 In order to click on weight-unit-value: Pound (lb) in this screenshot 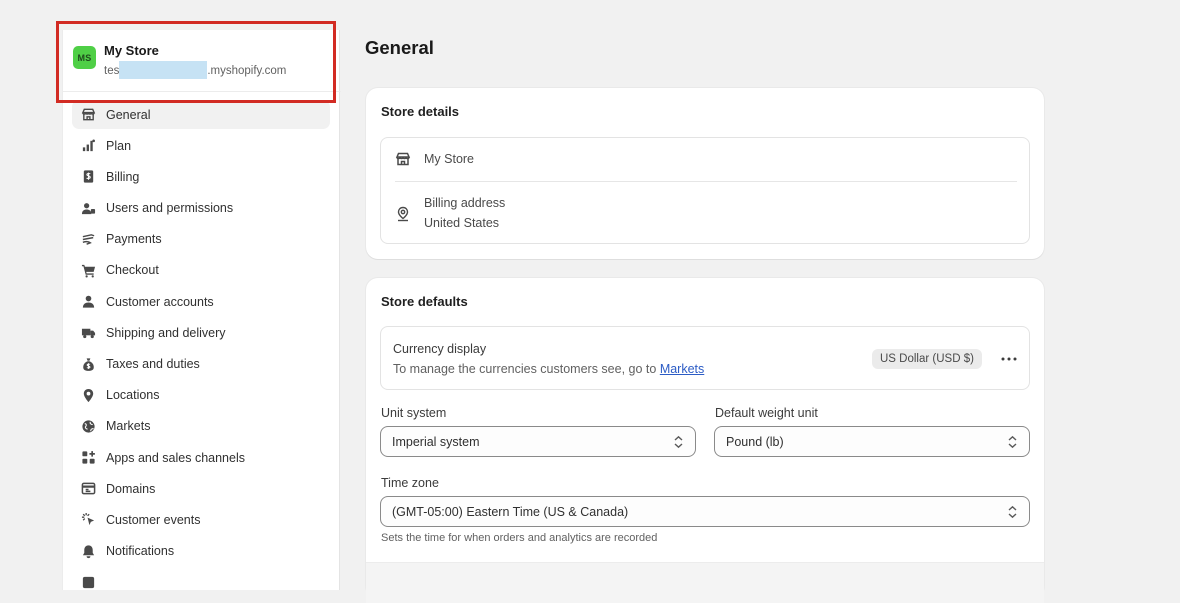, I will do `click(755, 441)`.